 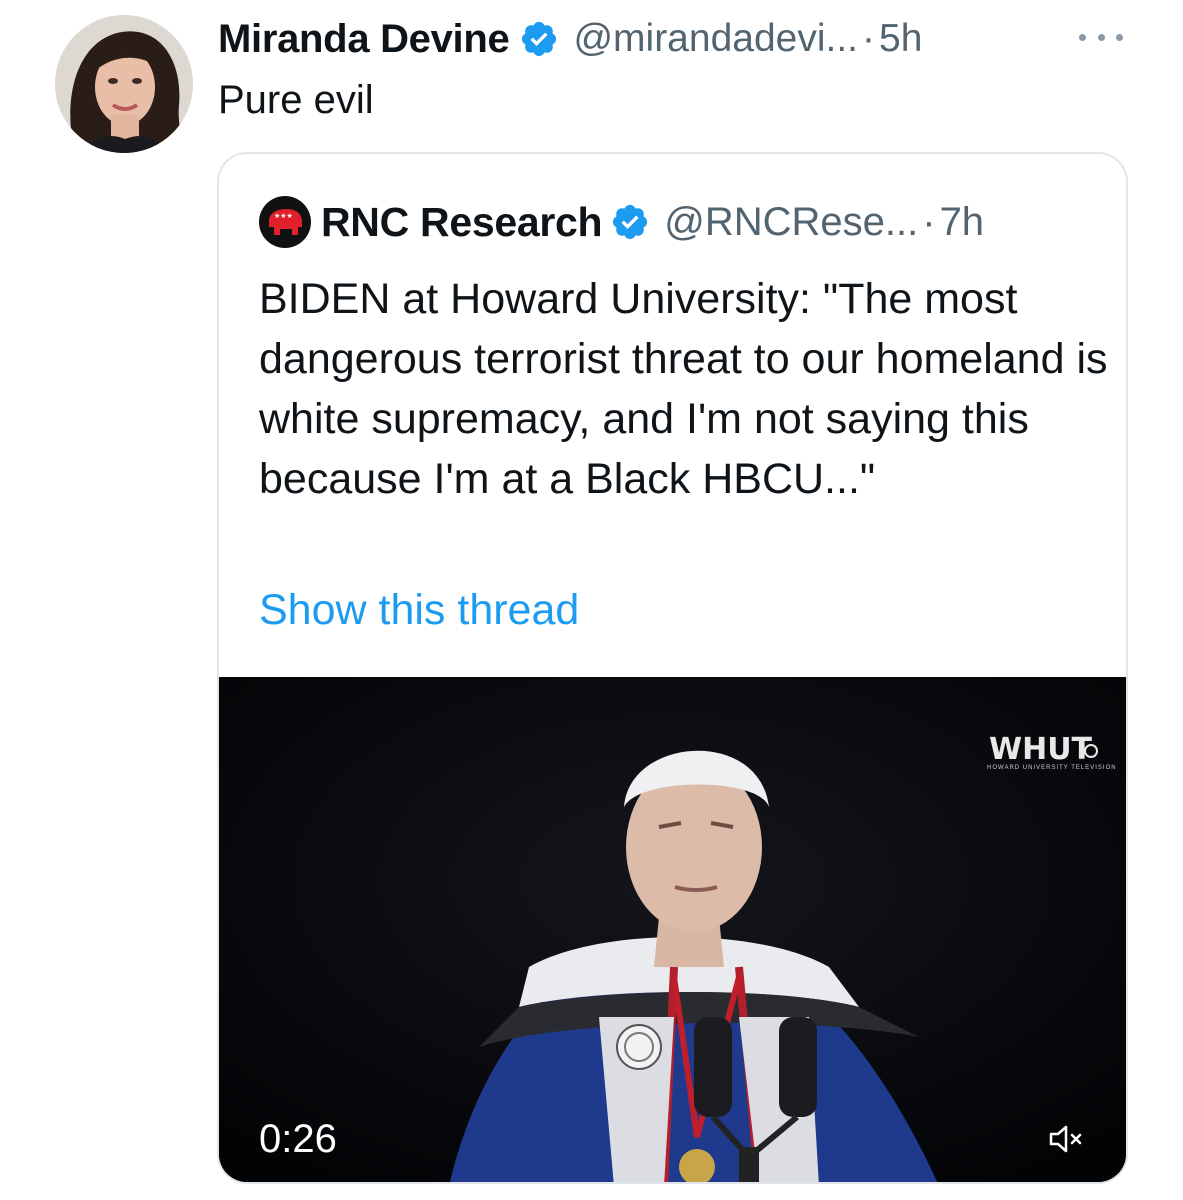 I want to click on tweet-header: Miranda Devine @mirandadevi... · 5h, so click(x=670, y=39).